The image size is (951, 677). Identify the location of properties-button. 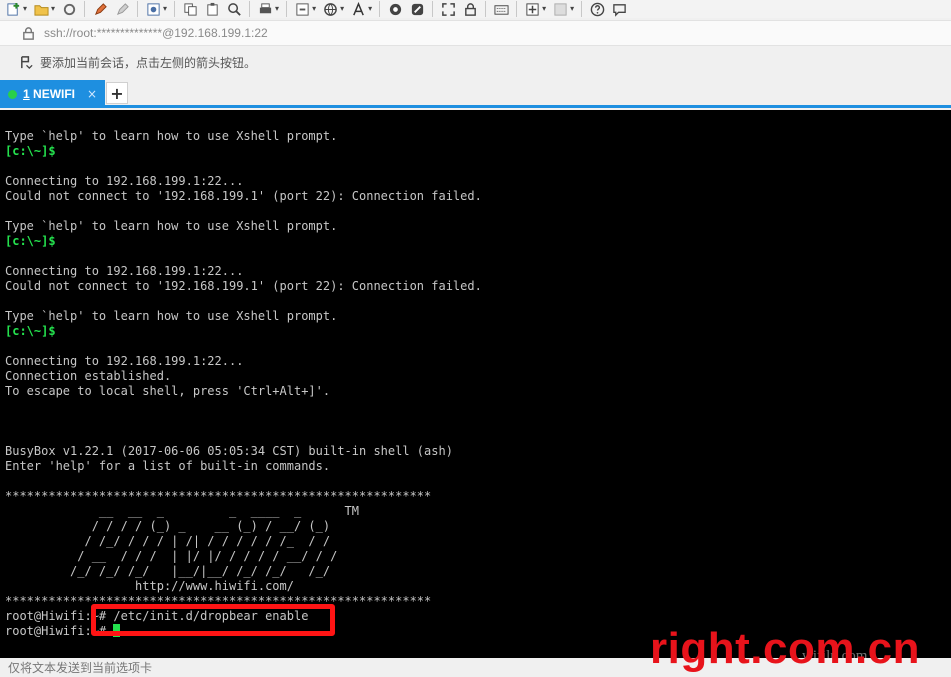
(100, 9).